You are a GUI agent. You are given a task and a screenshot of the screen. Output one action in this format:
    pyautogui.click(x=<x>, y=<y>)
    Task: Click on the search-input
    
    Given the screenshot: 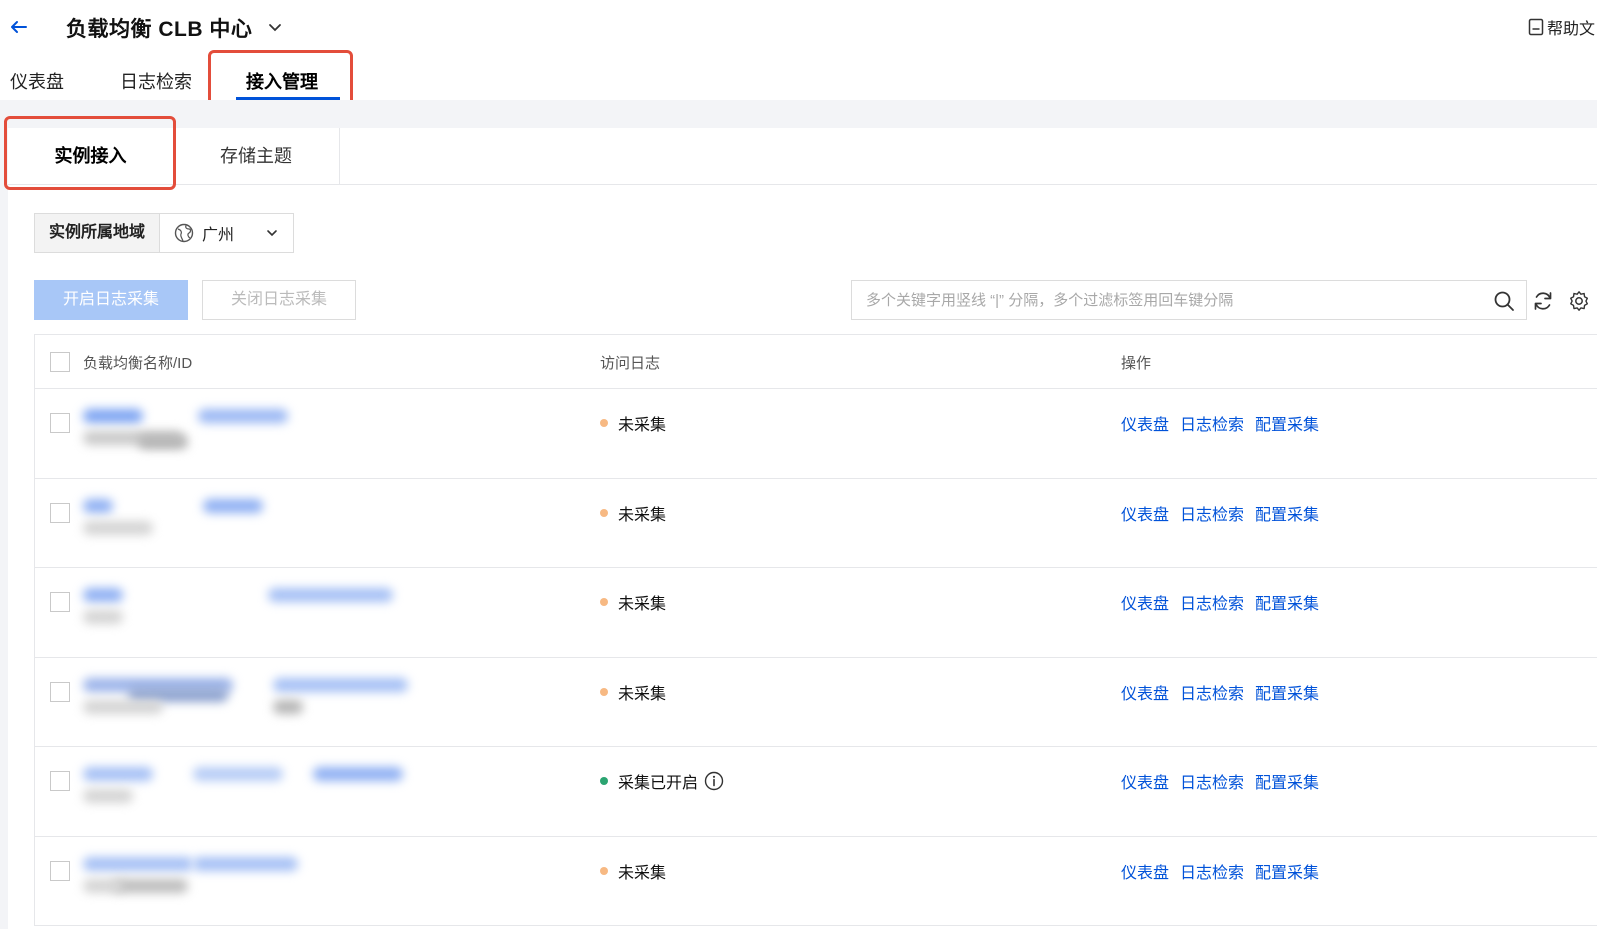 What is the action you would take?
    pyautogui.click(x=1162, y=300)
    